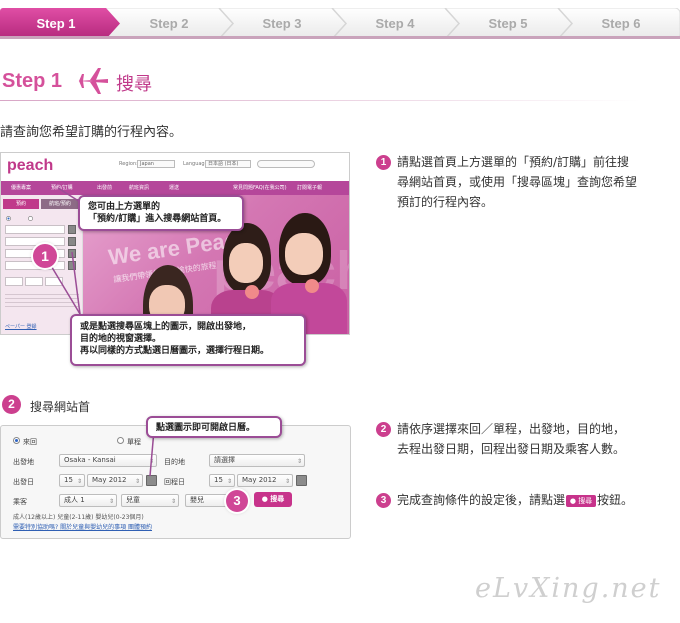 This screenshot has height=623, width=680. What do you see at coordinates (133, 500) in the screenshot?
I see `child-value: 兒童` at bounding box center [133, 500].